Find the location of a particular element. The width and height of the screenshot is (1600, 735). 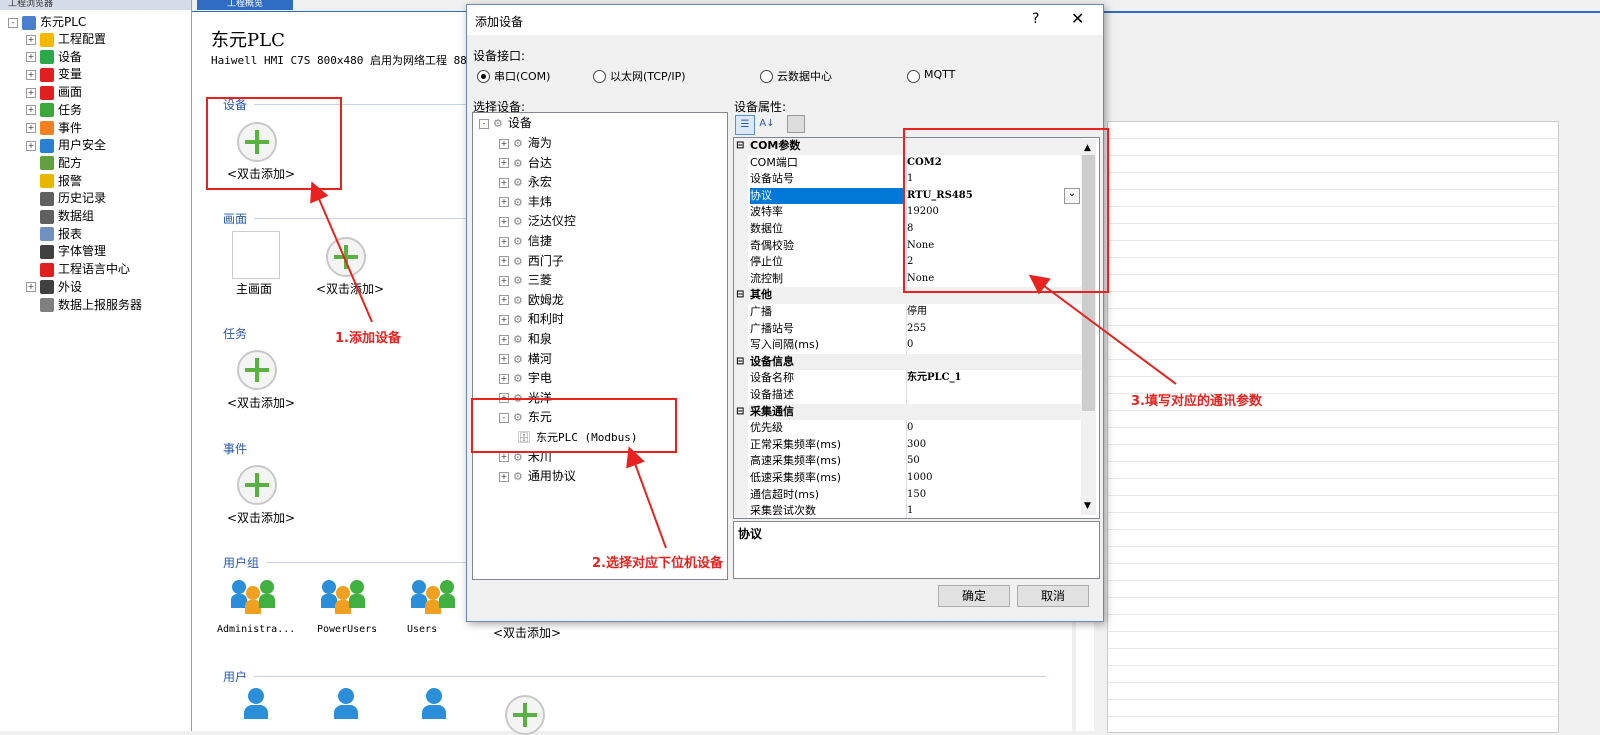

arrow-step2 is located at coordinates (646, 497).